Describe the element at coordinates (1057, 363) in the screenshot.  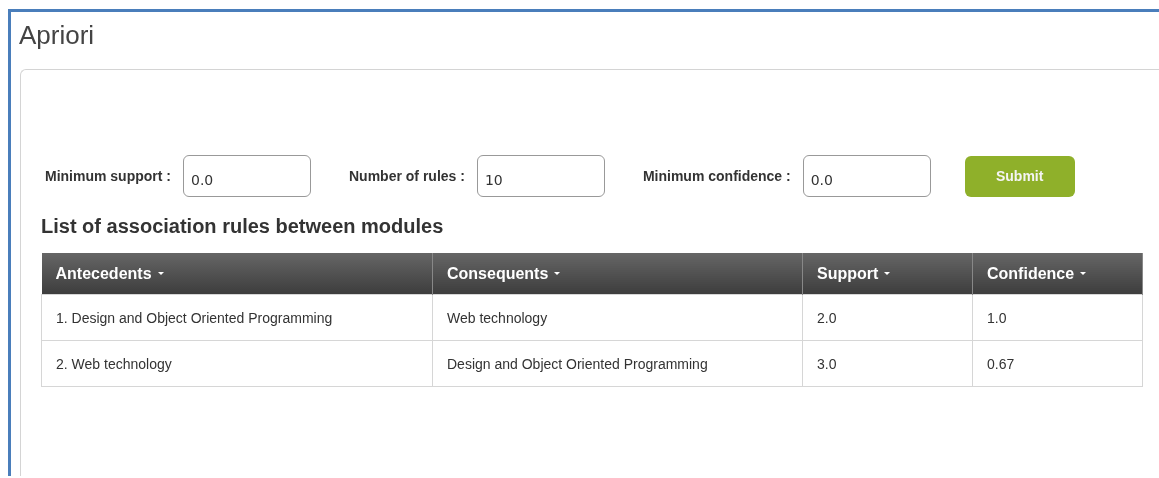
I see `table-cell: 0.67` at that location.